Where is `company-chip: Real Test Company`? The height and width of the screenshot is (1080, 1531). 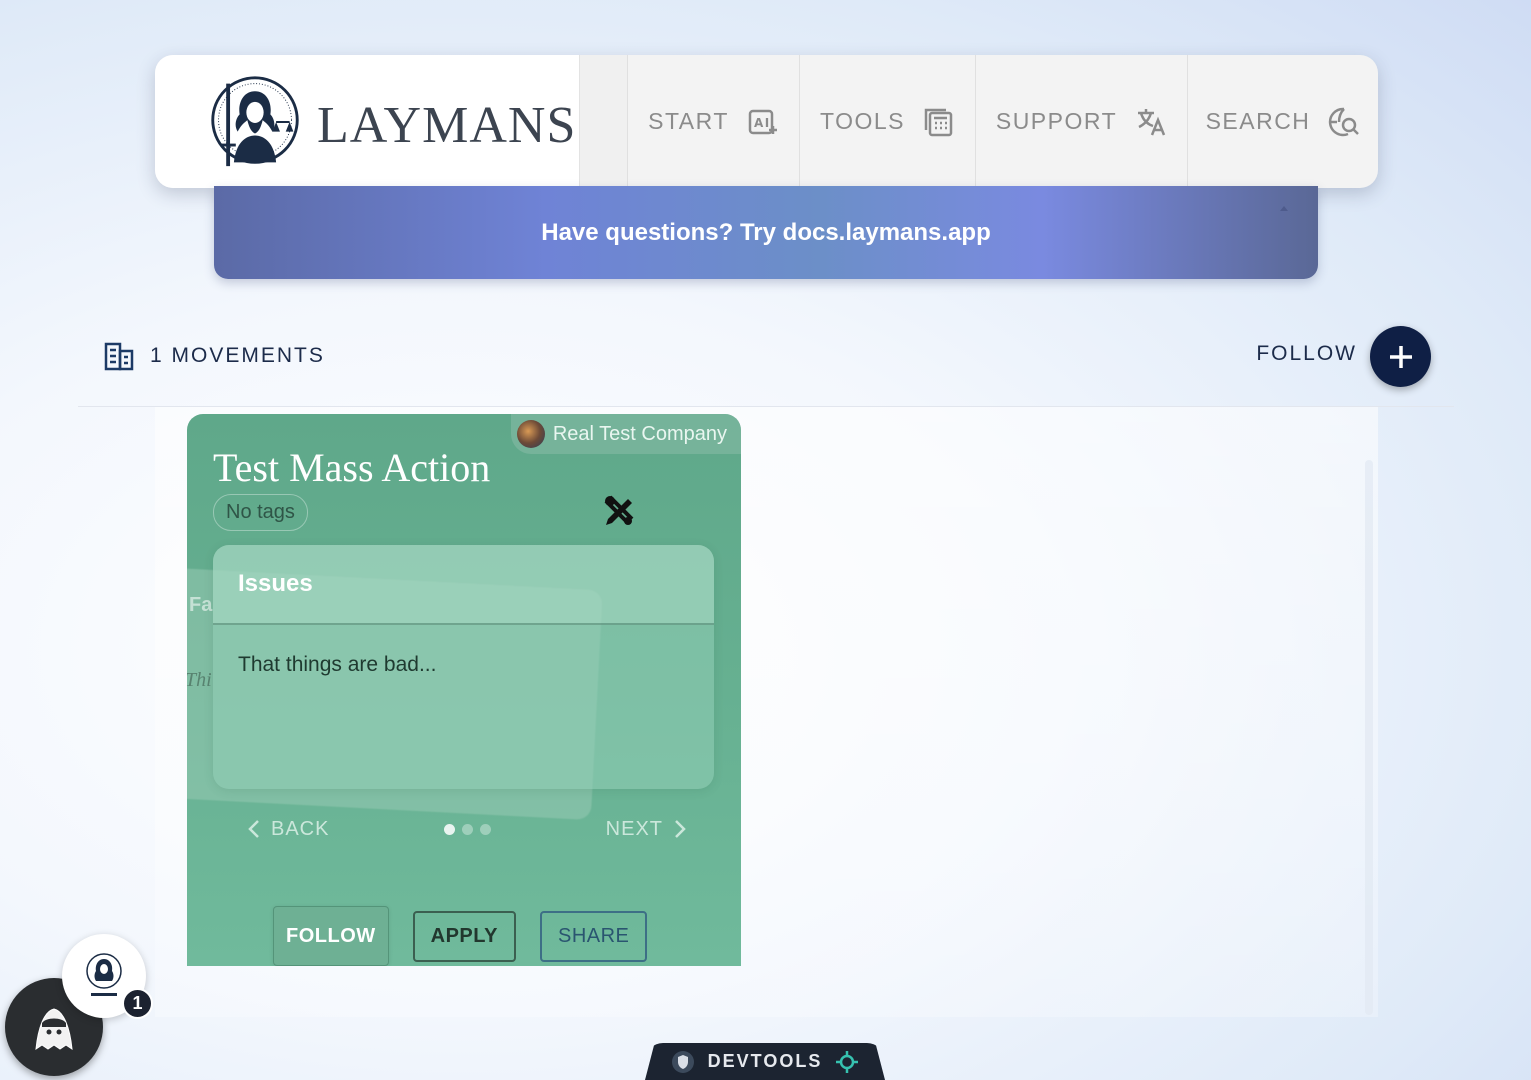
company-chip: Real Test Company is located at coordinates (625, 434).